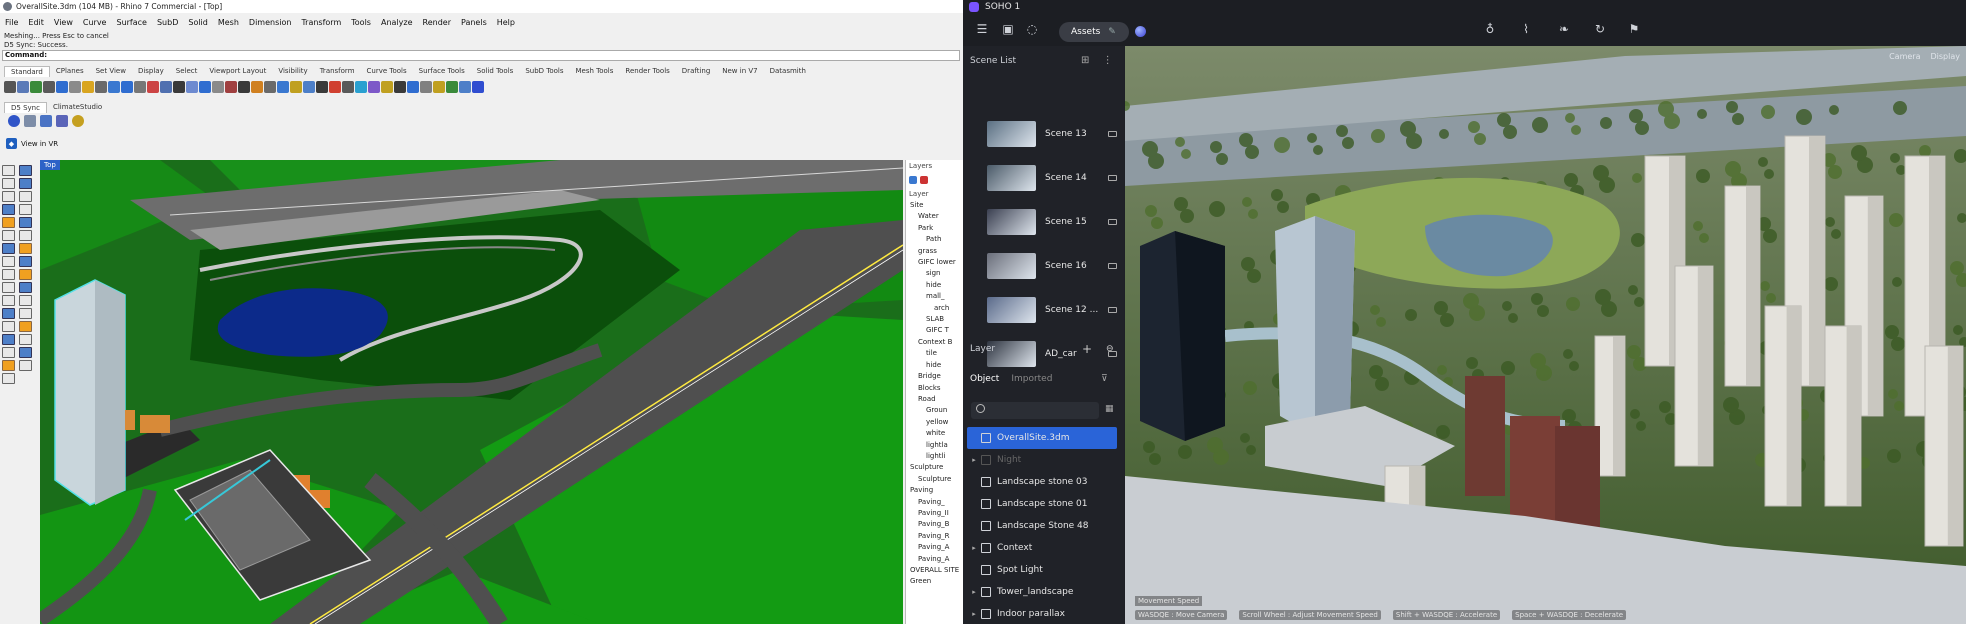 The width and height of the screenshot is (1966, 624). What do you see at coordinates (1052, 354) in the screenshot?
I see `scene-item: AD_car` at bounding box center [1052, 354].